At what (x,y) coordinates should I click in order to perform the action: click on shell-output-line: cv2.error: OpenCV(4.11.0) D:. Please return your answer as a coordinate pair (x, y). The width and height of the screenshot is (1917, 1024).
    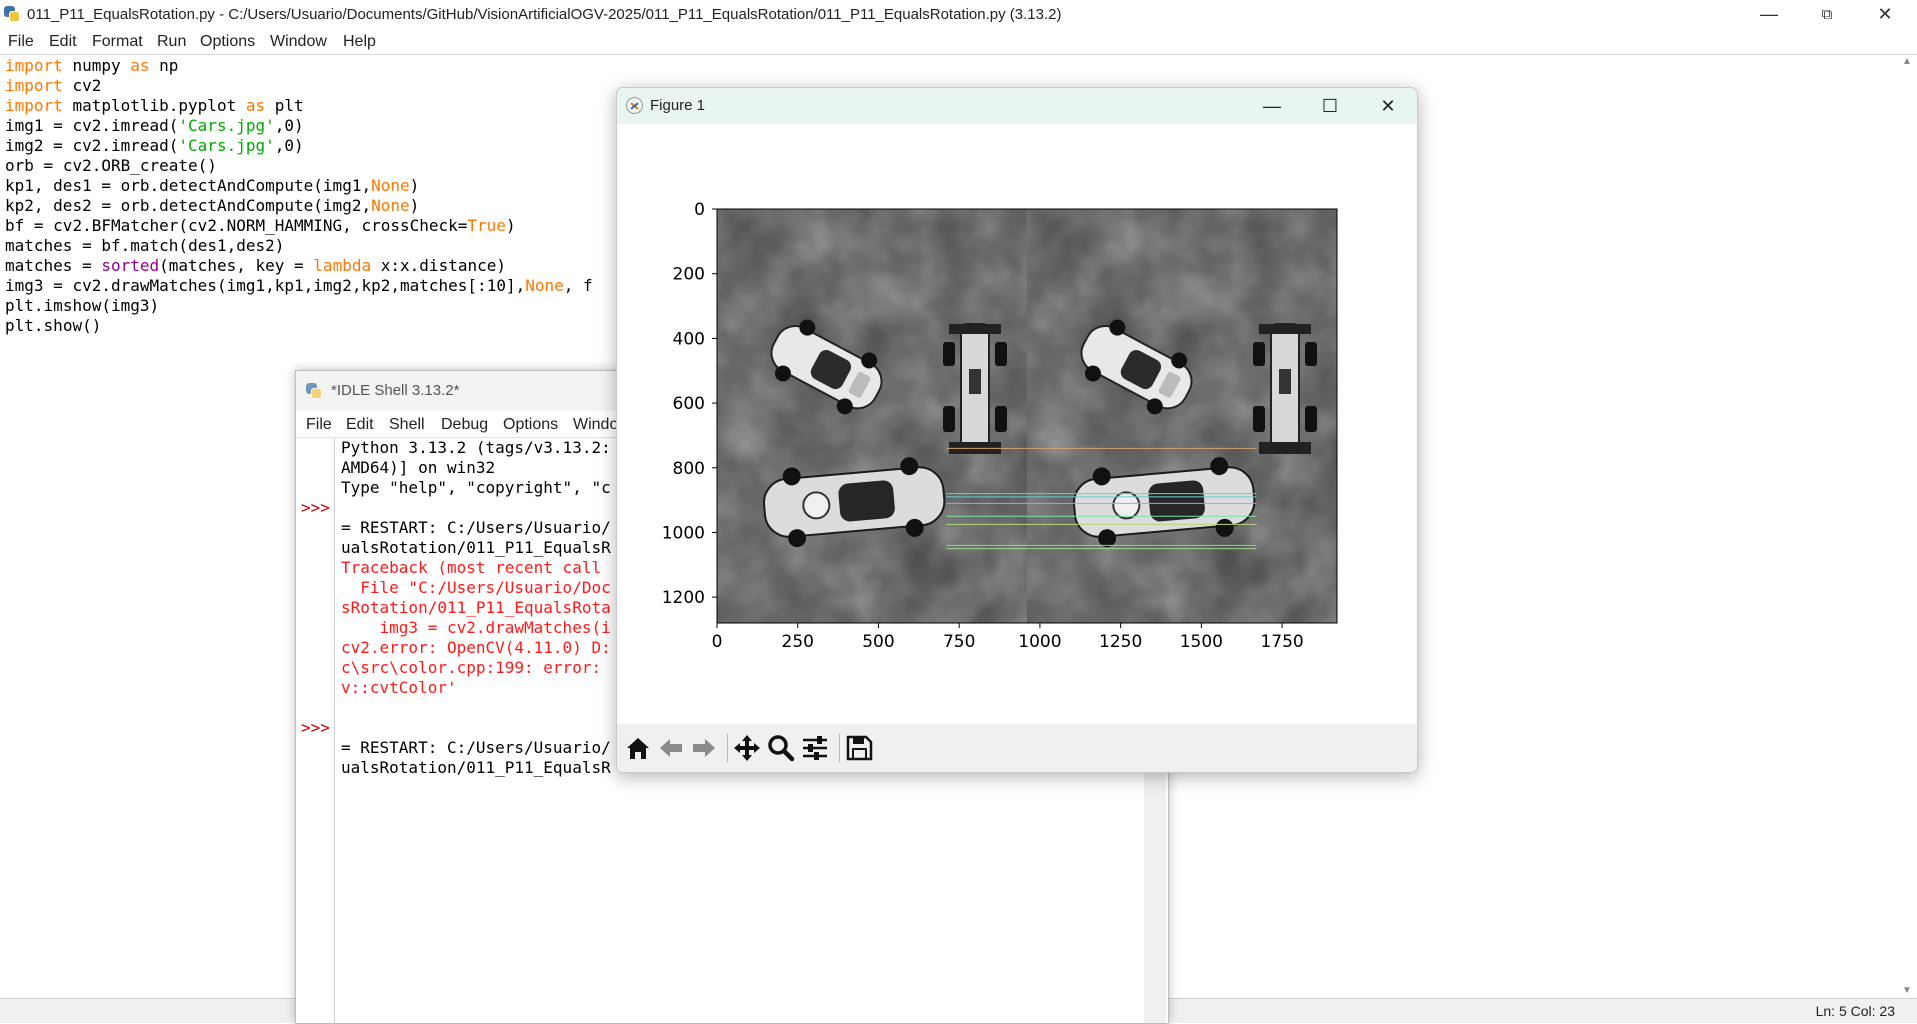
    Looking at the image, I should click on (476, 647).